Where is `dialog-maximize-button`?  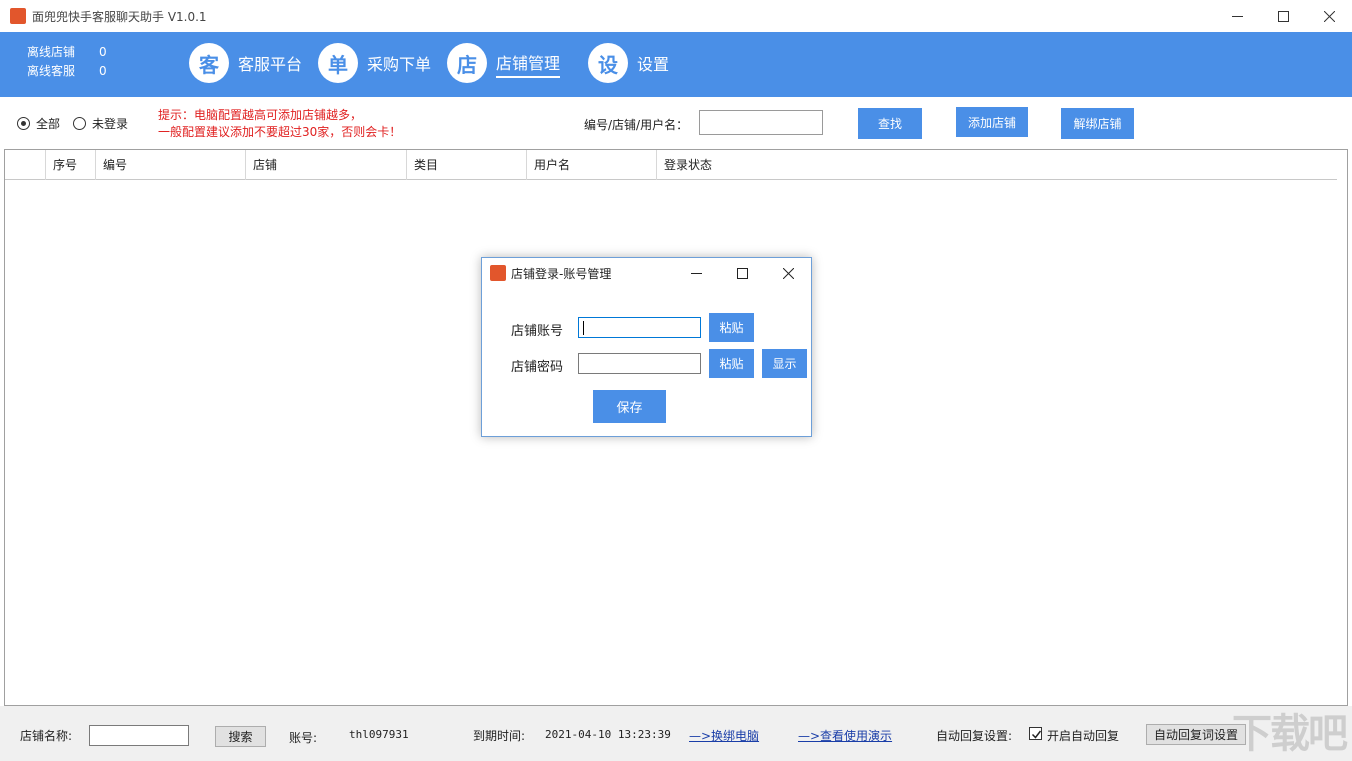 dialog-maximize-button is located at coordinates (742, 273).